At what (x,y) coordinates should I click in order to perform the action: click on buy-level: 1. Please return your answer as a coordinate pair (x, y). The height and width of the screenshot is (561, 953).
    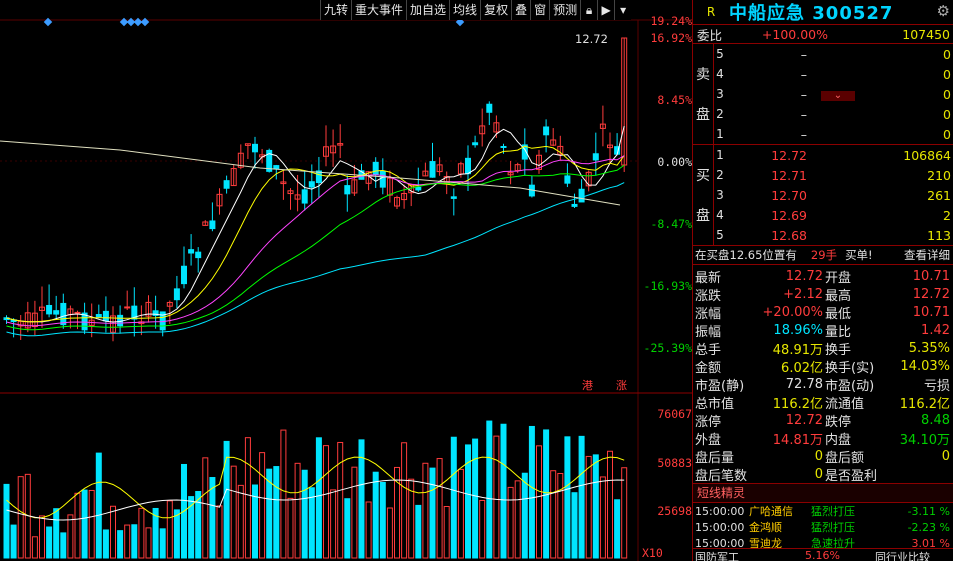
    Looking at the image, I should click on (720, 155).